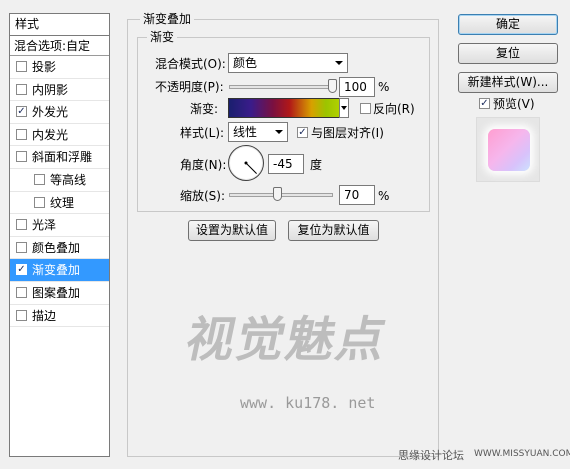  I want to click on scale-label: 缩放(S):, so click(203, 196).